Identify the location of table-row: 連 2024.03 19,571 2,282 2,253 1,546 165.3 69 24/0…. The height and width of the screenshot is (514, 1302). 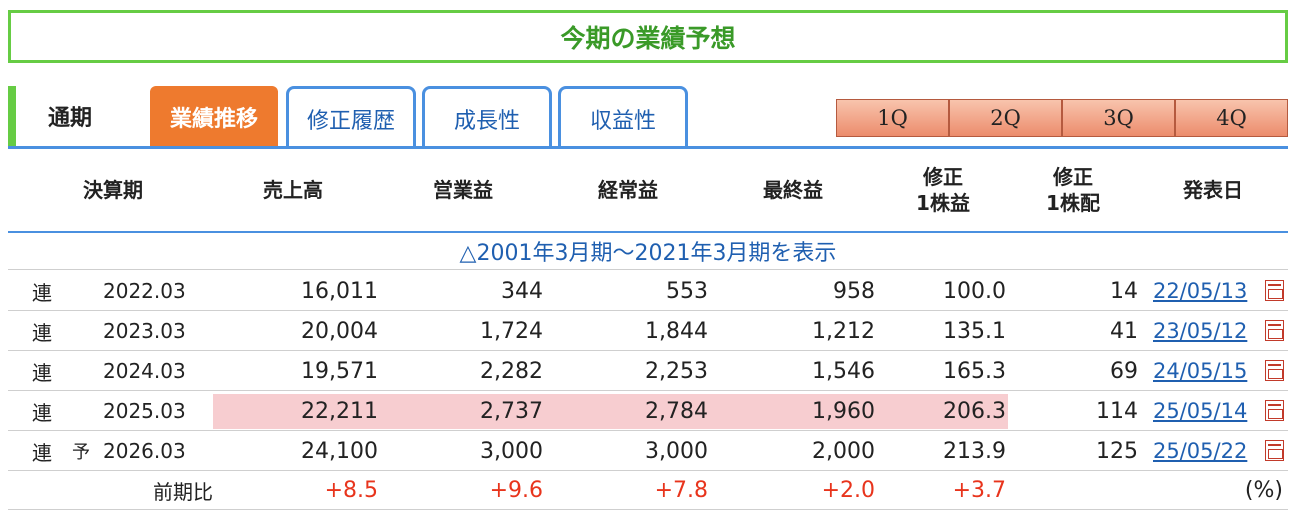
(648, 371).